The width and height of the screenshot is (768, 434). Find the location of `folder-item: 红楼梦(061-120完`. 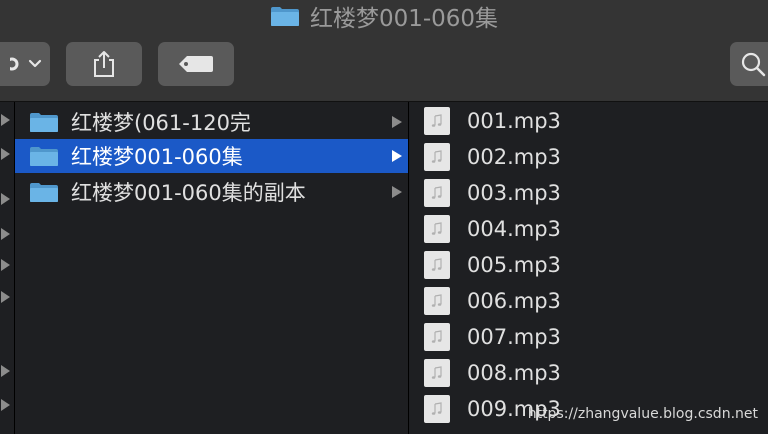

folder-item: 红楼梦(061-120完 is located at coordinates (211, 122).